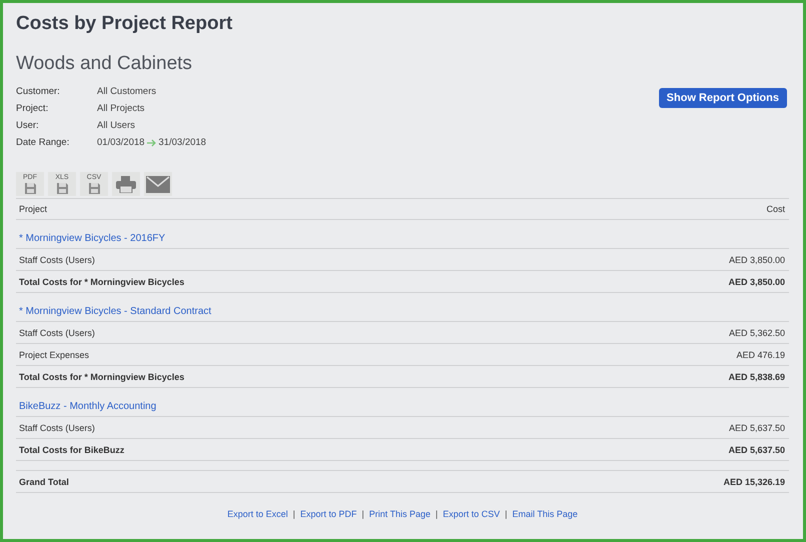 This screenshot has height=542, width=806. Describe the element at coordinates (71, 449) in the screenshot. I see `table-cell: Total Costs for BikeBuzz` at that location.